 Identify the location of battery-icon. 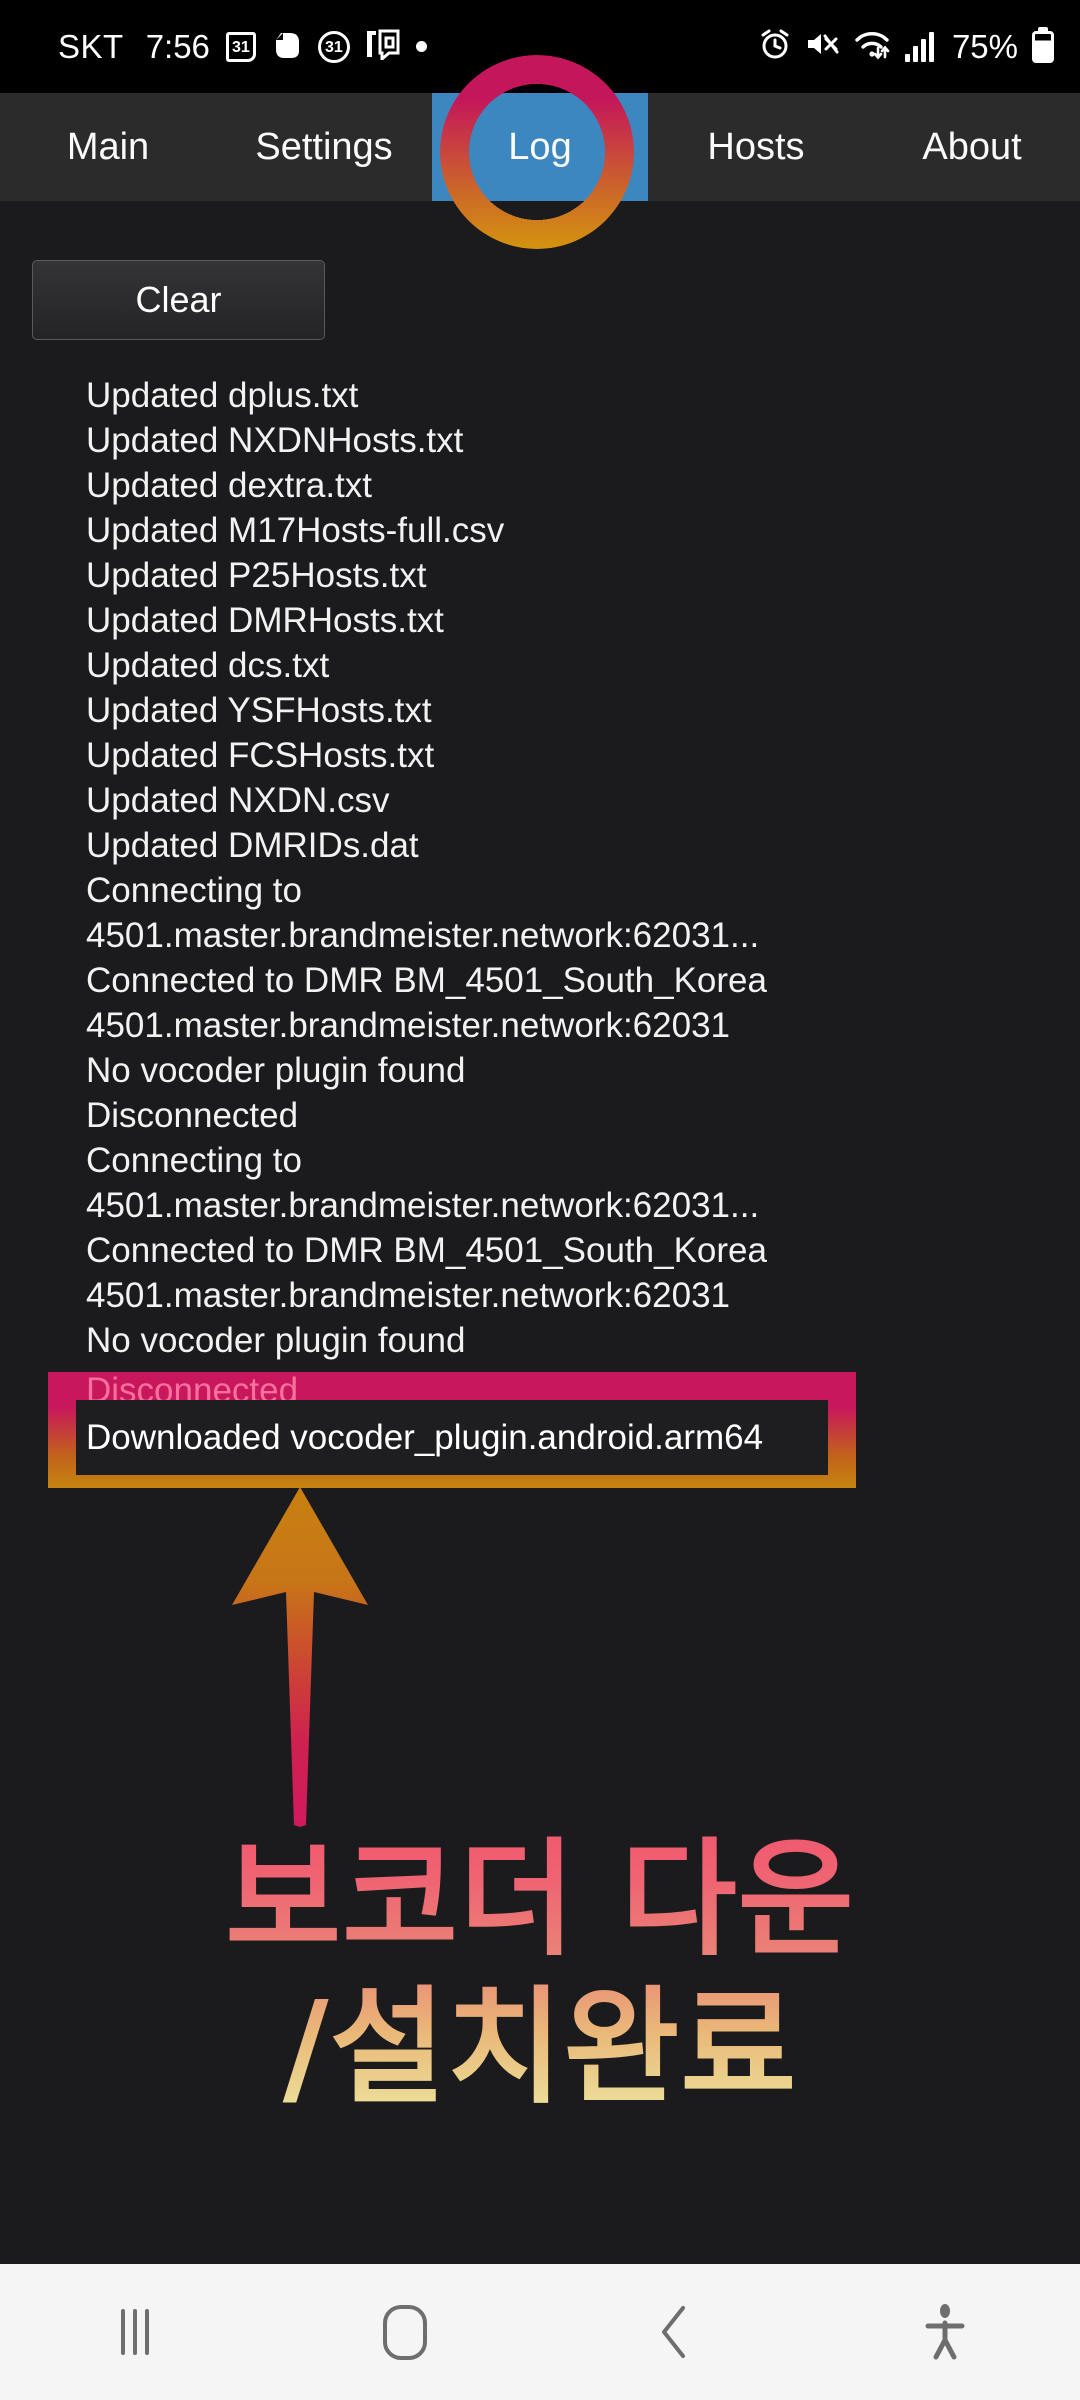
(1043, 46).